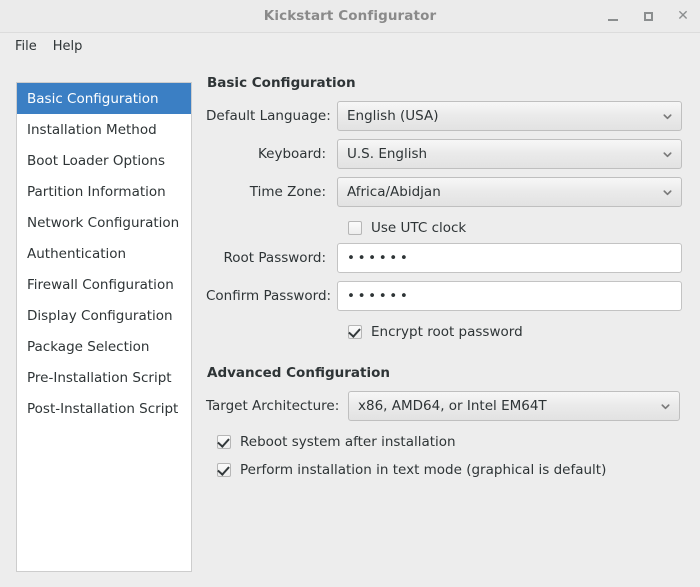  Describe the element at coordinates (268, 116) in the screenshot. I see `default-language-label: Default Language:` at that location.